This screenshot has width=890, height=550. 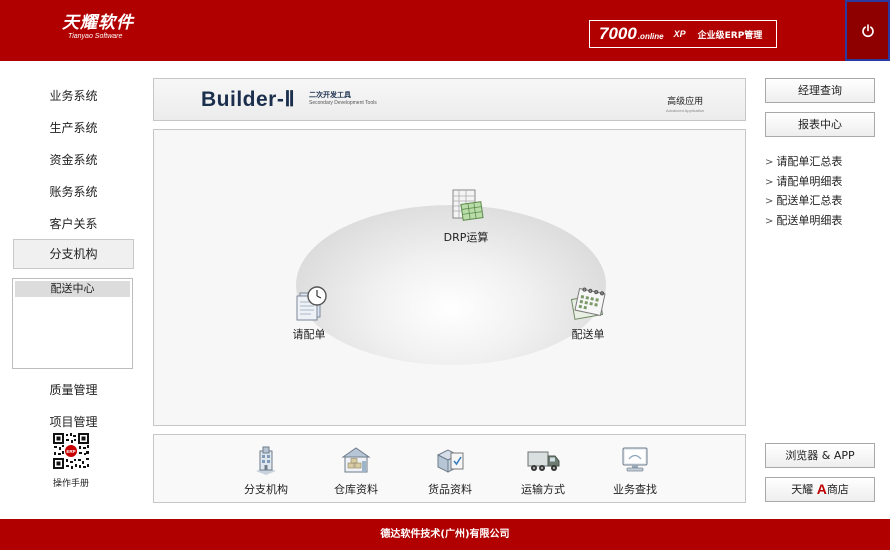 What do you see at coordinates (71, 482) in the screenshot?
I see `manual-label: 操作手册` at bounding box center [71, 482].